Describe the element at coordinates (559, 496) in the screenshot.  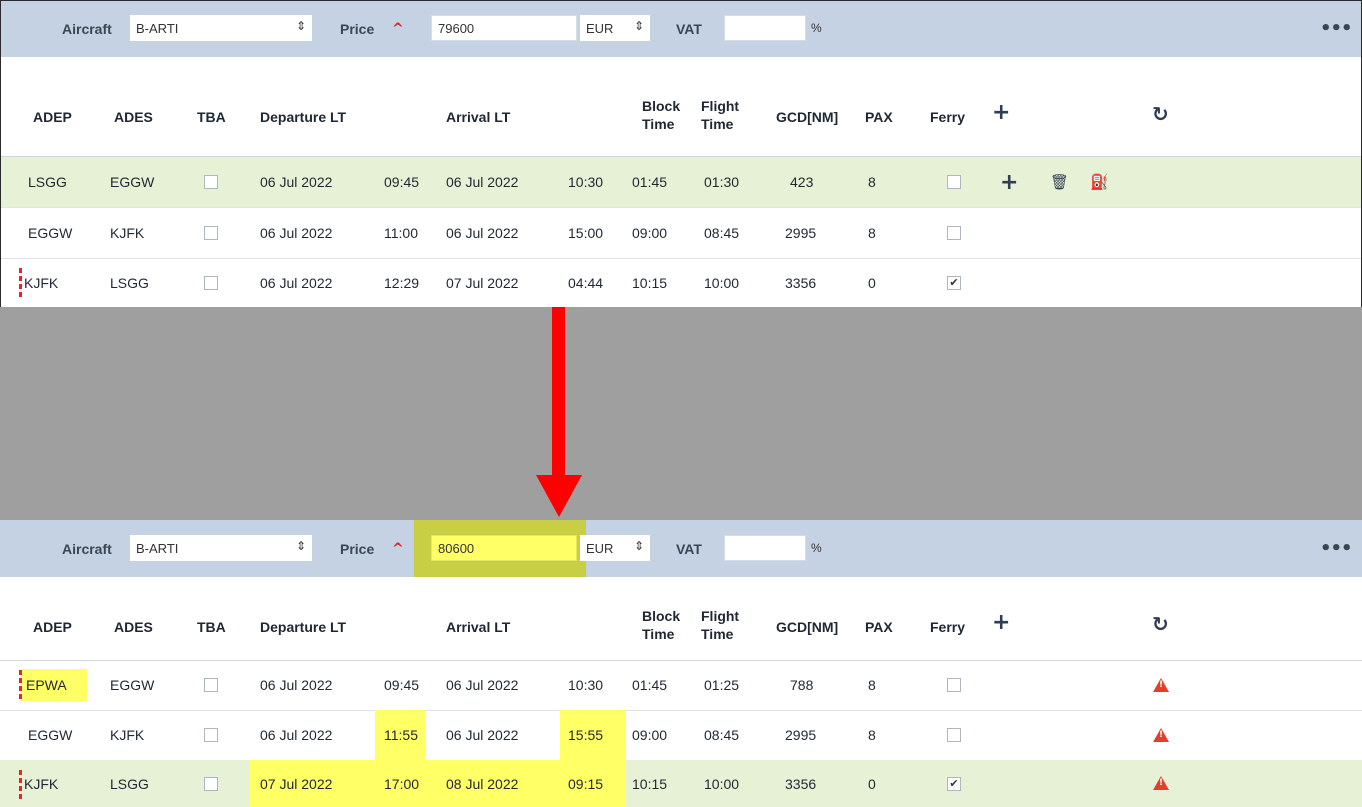
I see `arrow-down-icon` at that location.